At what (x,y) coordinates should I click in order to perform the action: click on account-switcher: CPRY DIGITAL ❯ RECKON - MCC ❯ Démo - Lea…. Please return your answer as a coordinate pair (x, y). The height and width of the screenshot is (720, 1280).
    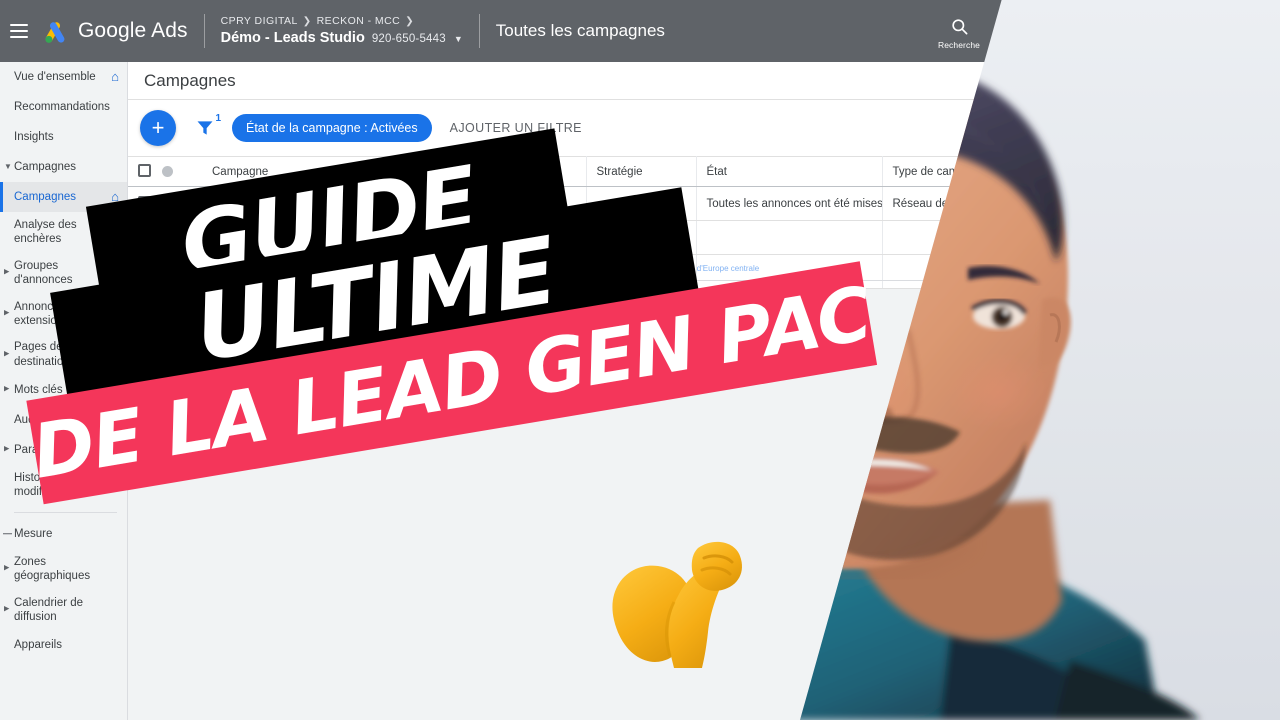
    Looking at the image, I should click on (342, 30).